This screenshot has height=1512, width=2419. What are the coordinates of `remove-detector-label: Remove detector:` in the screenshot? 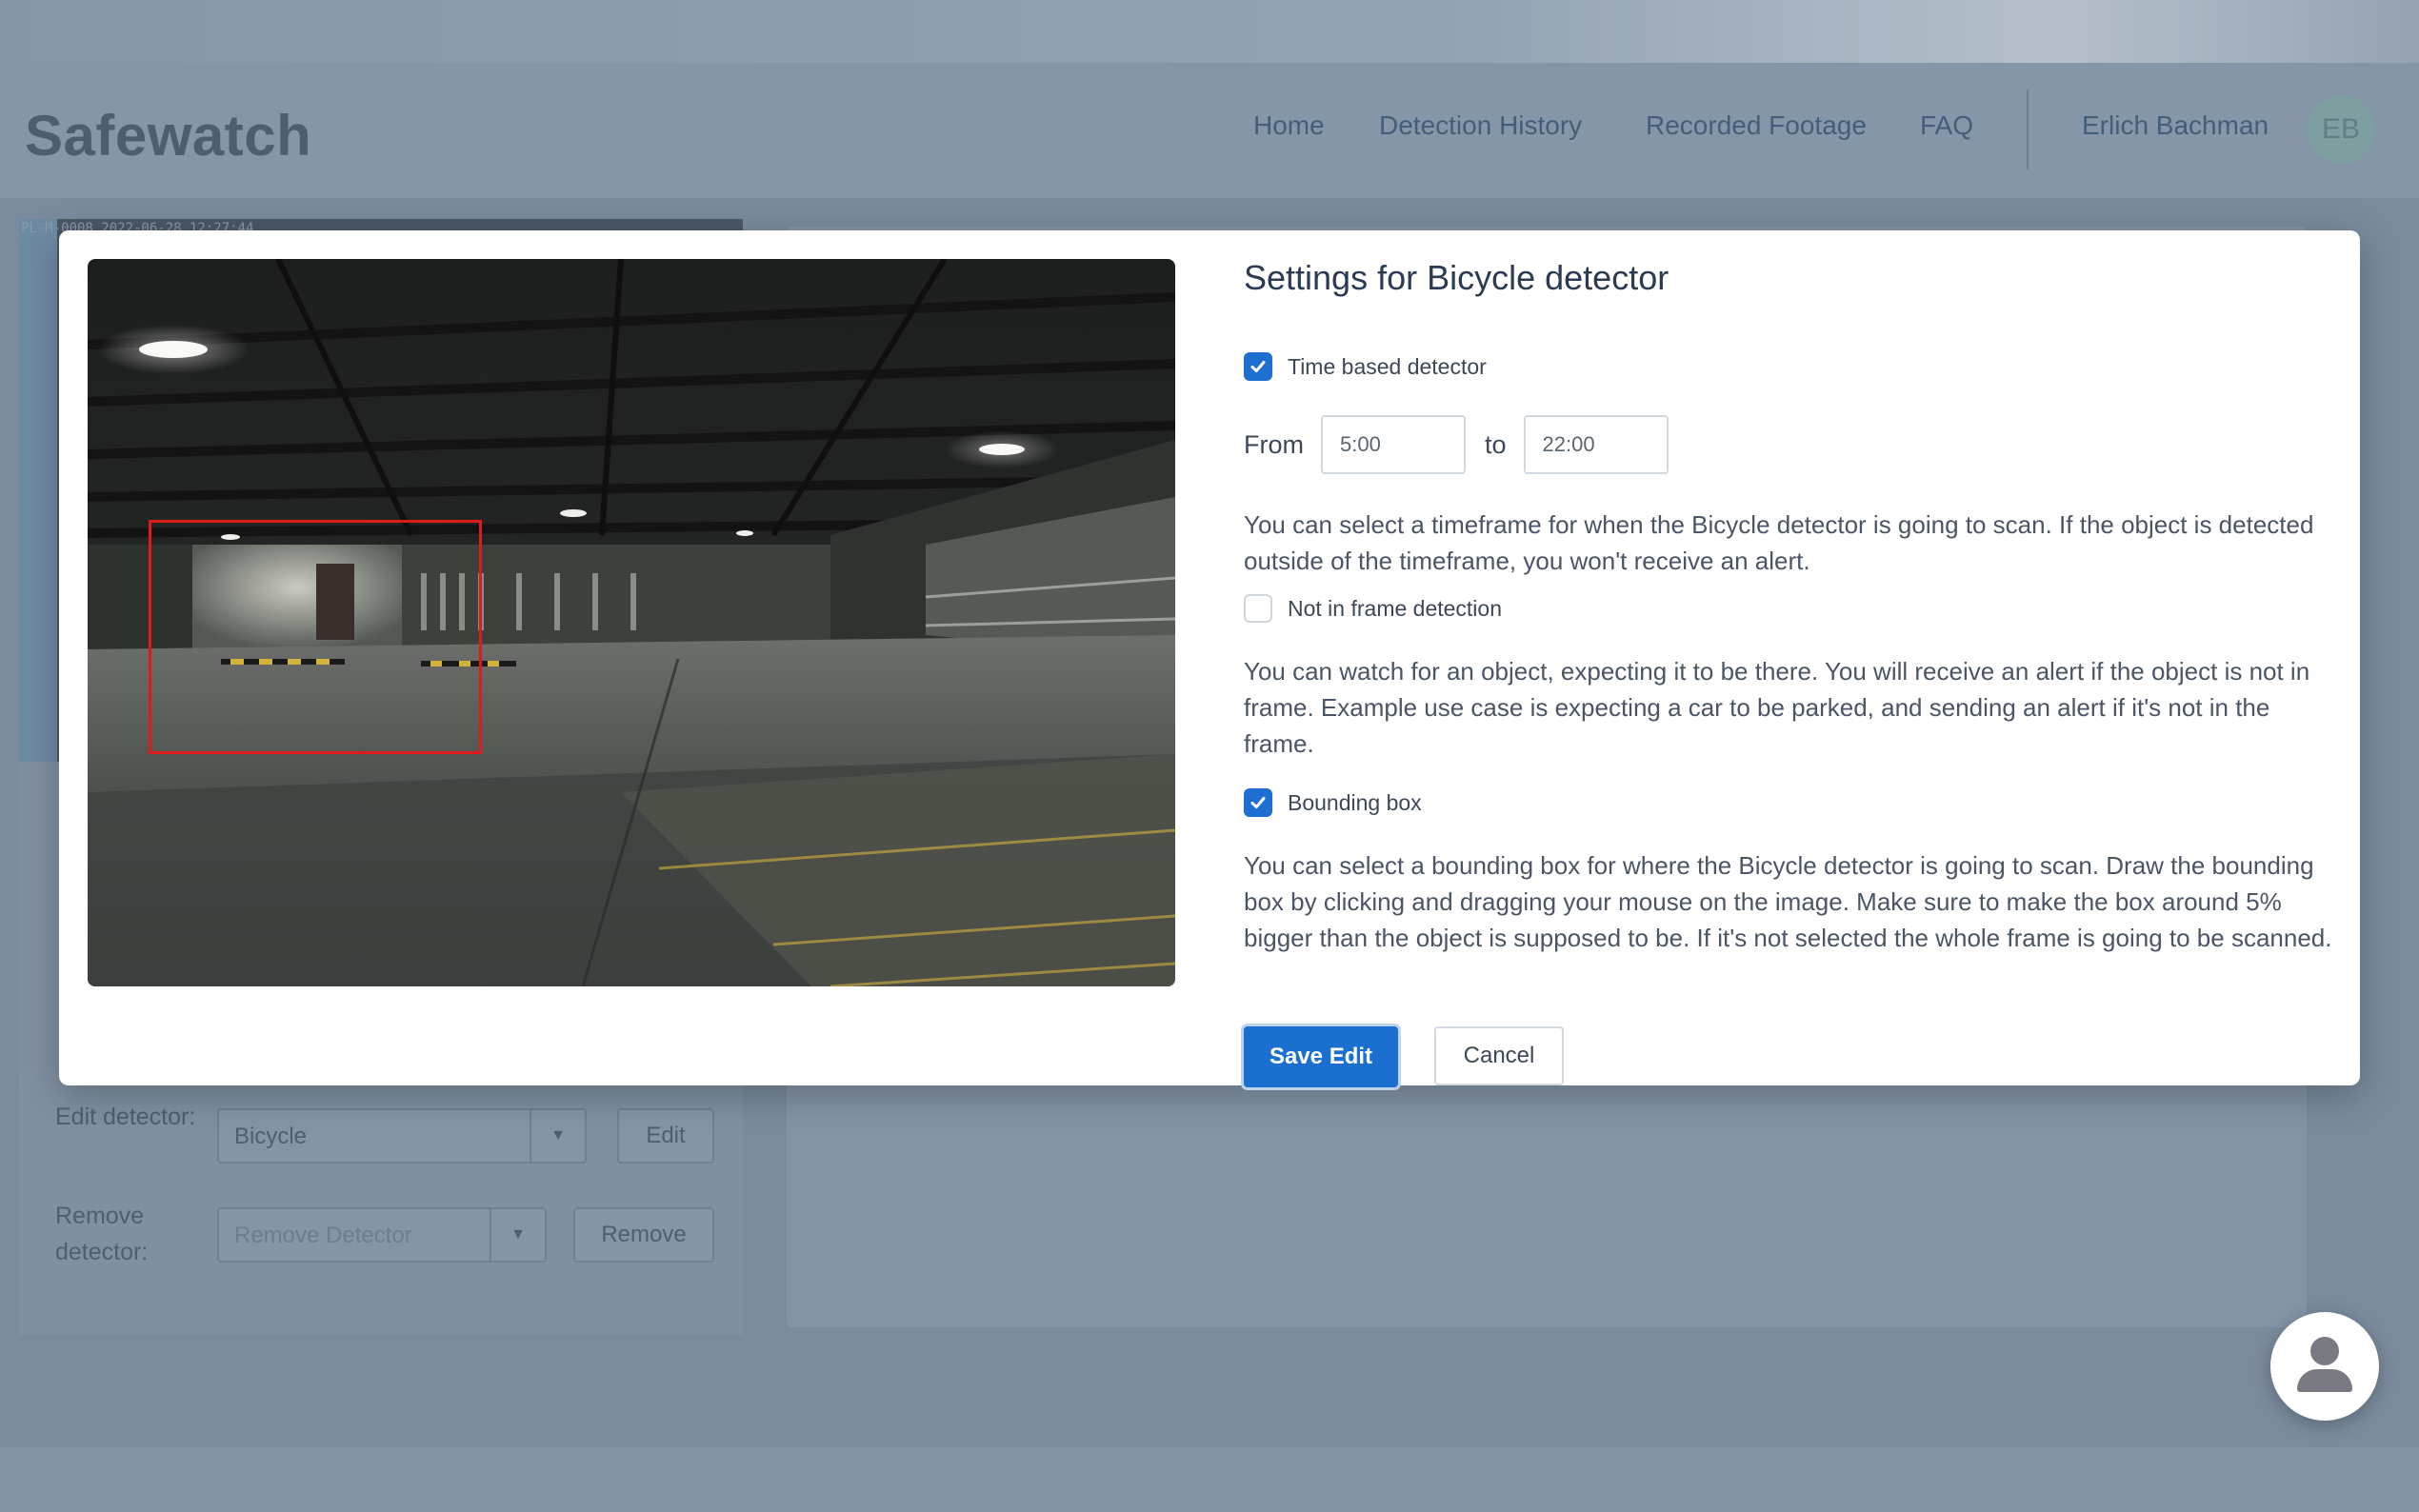 It's located at (102, 1234).